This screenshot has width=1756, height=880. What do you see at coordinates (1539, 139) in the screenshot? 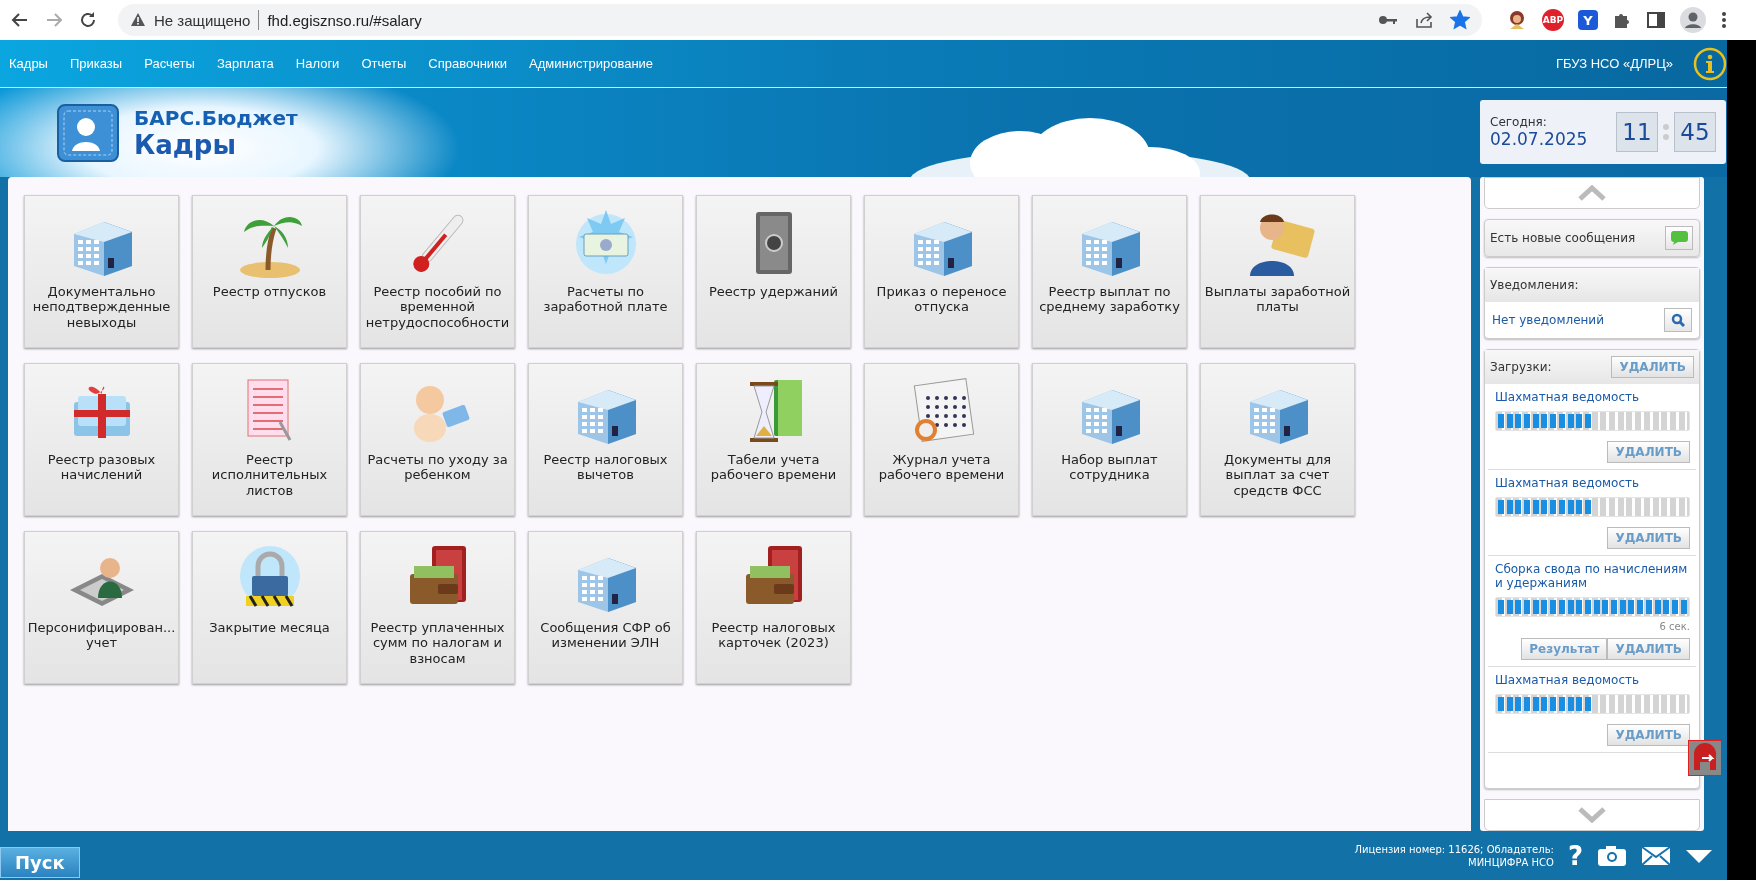
I see `current-date: 02.07.2025` at bounding box center [1539, 139].